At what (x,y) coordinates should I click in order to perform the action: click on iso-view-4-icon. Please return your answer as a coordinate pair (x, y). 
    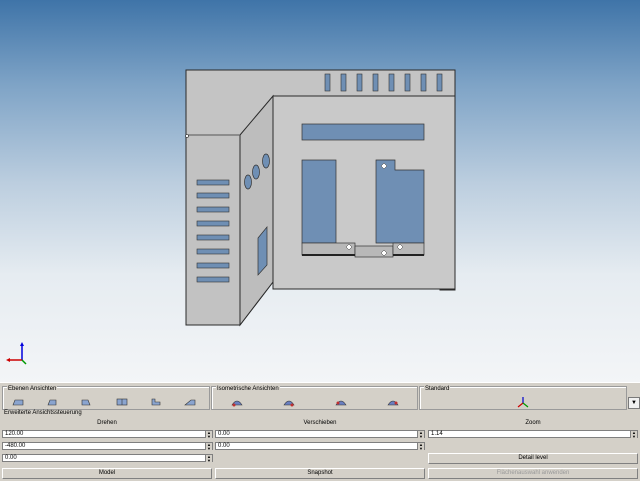
    Looking at the image, I should click on (393, 402).